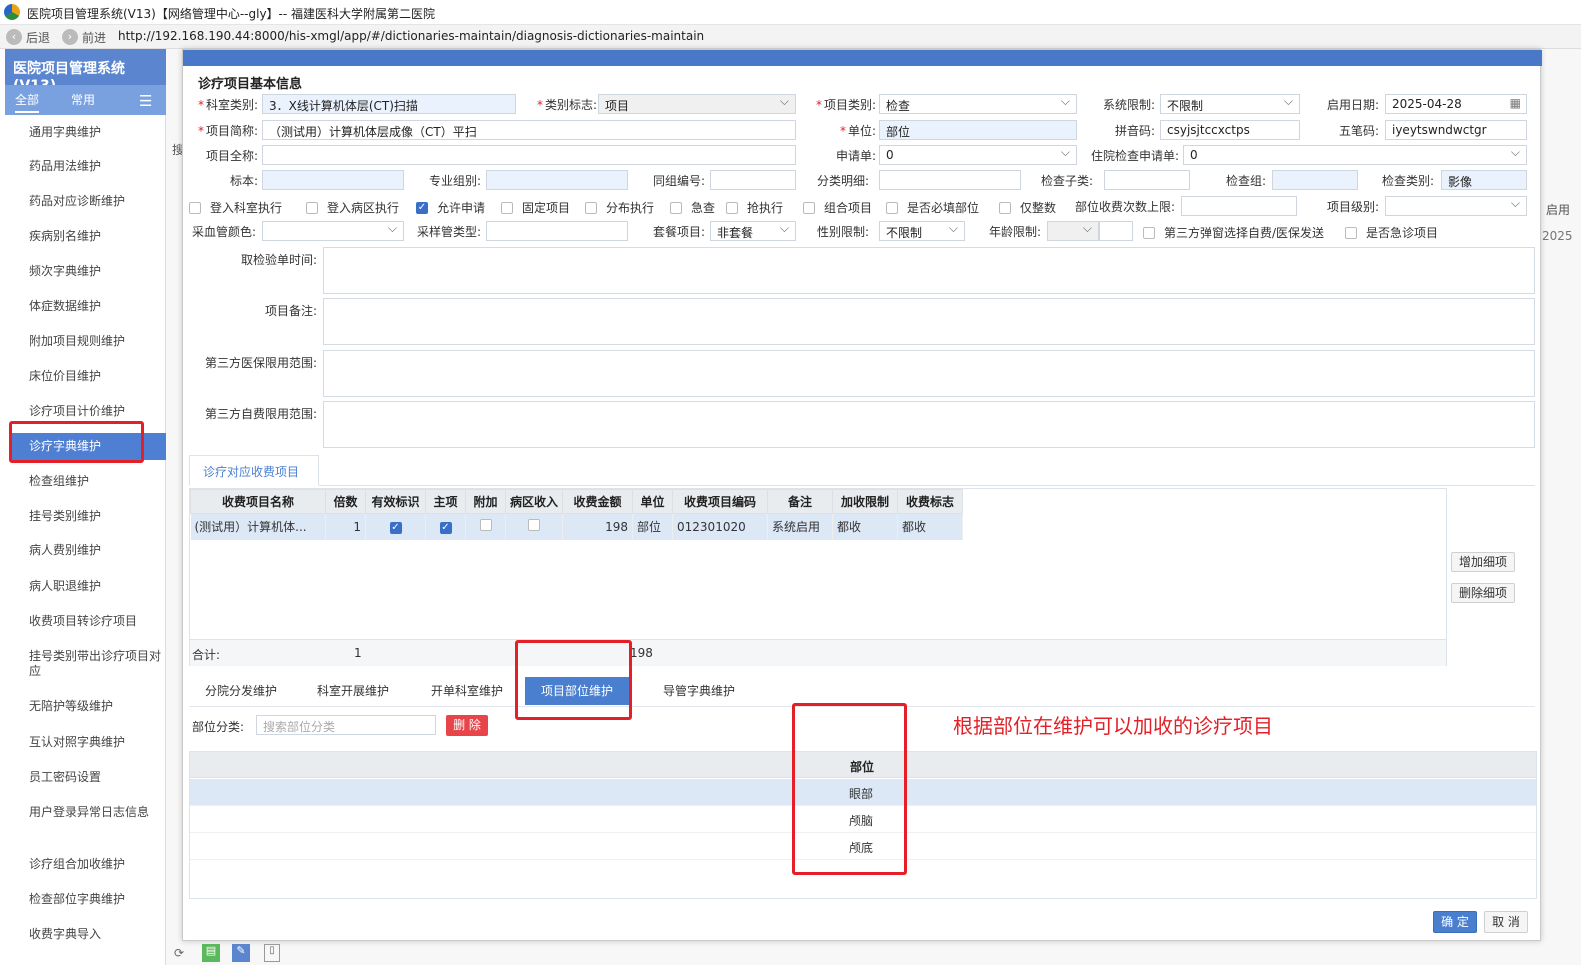 The image size is (1581, 965). I want to click on sidebar-item: 诊疗组合加收维护, so click(85, 864).